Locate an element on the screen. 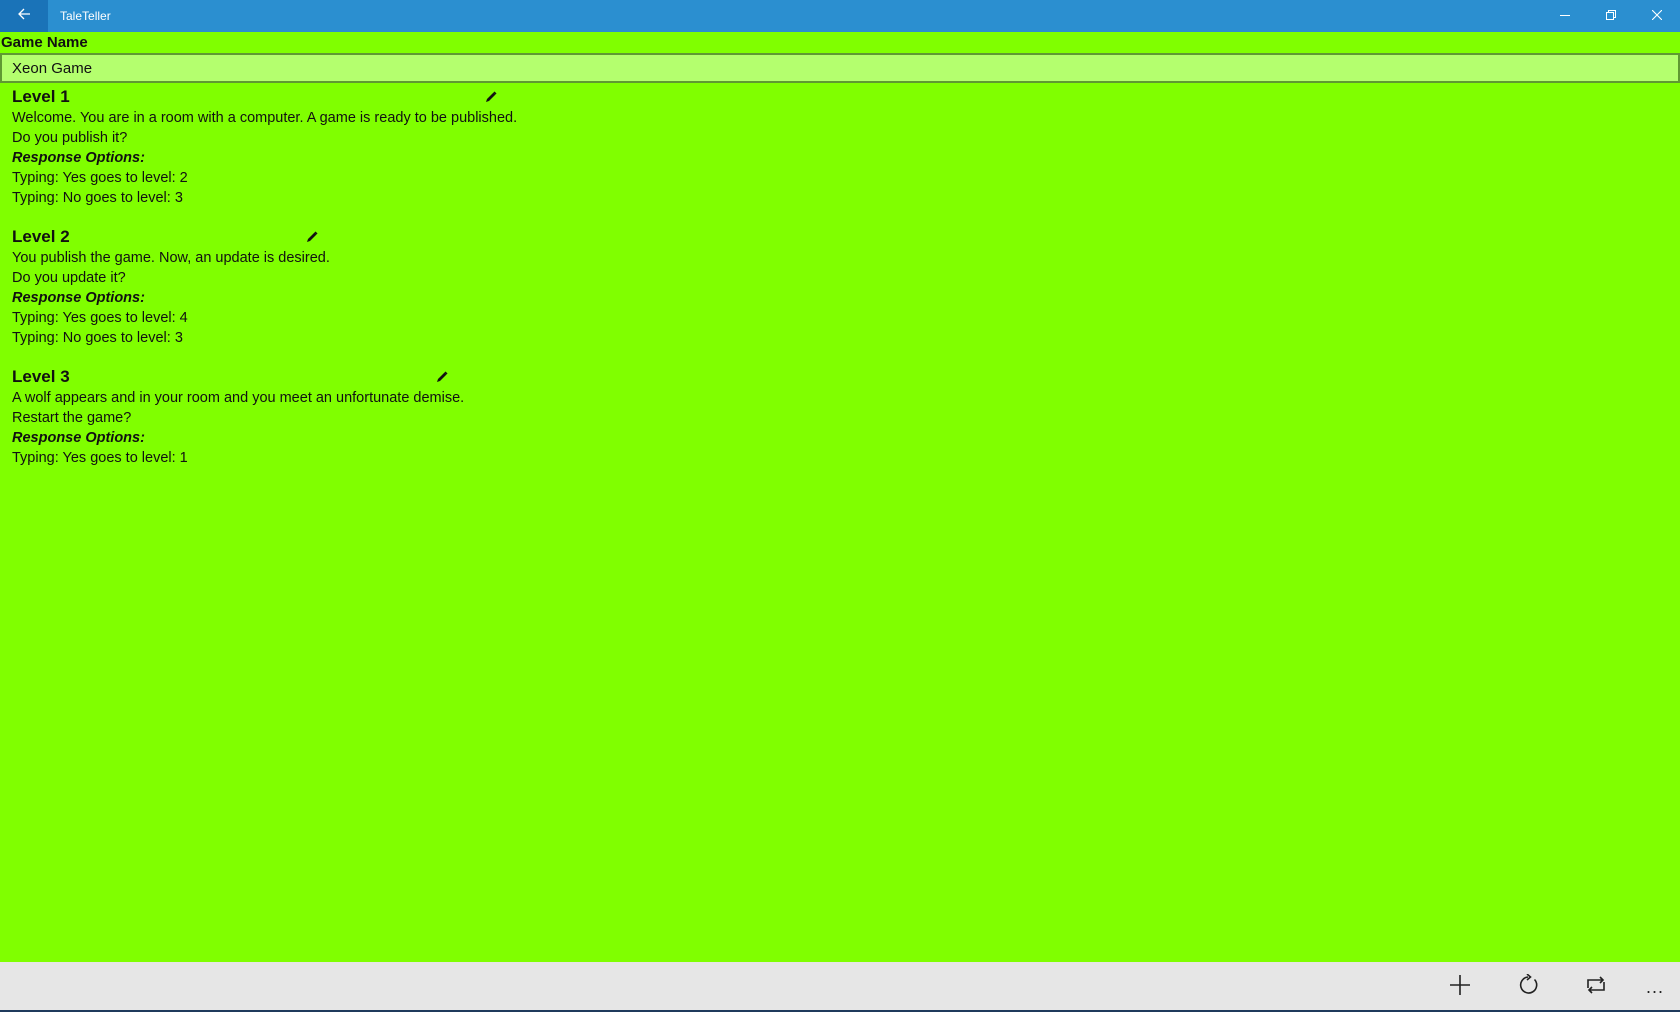 Image resolution: width=1680 pixels, height=1012 pixels. refresh-button is located at coordinates (1528, 987).